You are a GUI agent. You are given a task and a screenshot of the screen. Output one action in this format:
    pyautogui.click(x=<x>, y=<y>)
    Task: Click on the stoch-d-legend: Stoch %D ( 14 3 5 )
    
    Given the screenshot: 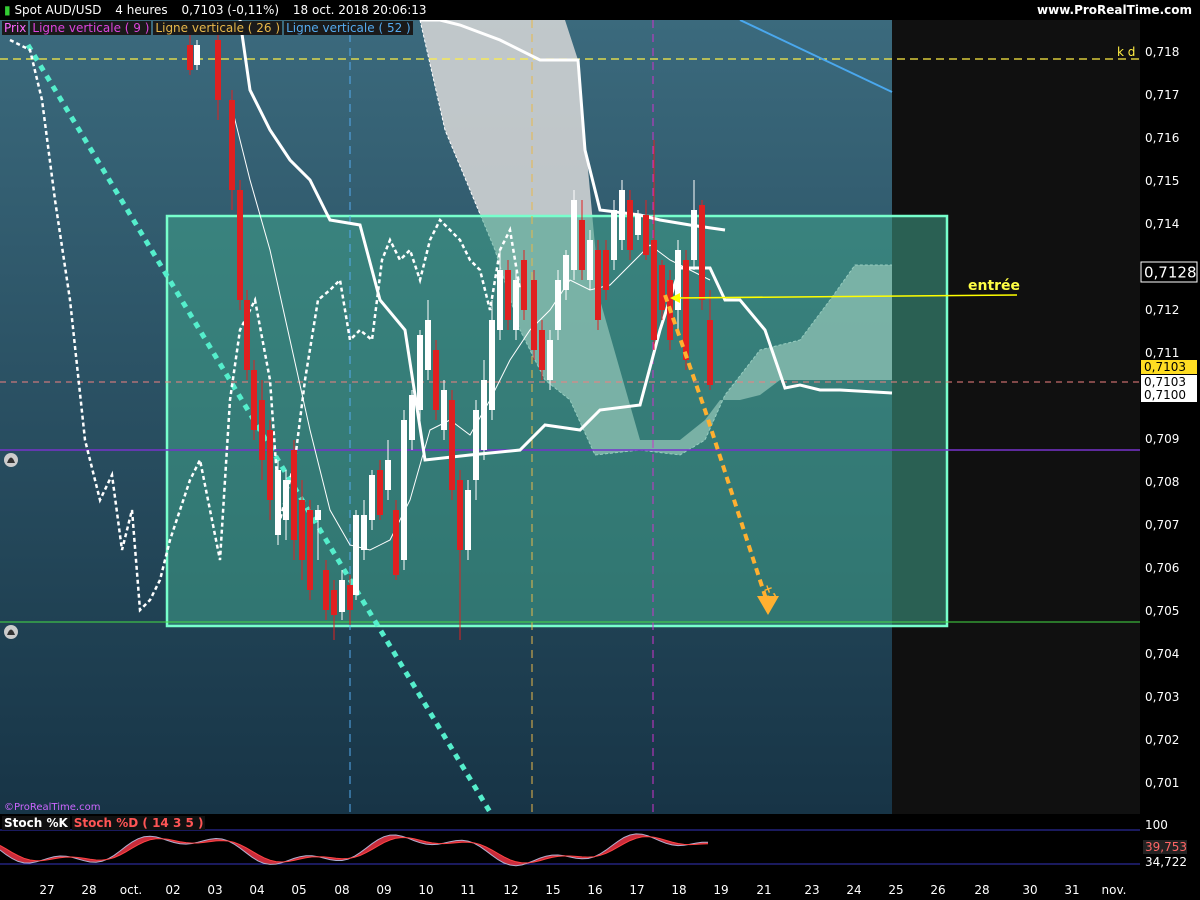 What is the action you would take?
    pyautogui.click(x=138, y=823)
    